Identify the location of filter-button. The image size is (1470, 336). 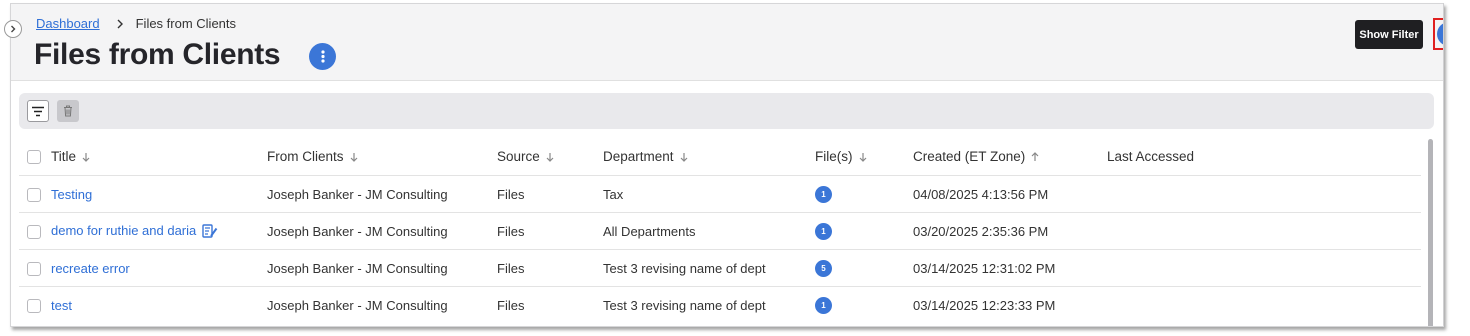
(38, 111).